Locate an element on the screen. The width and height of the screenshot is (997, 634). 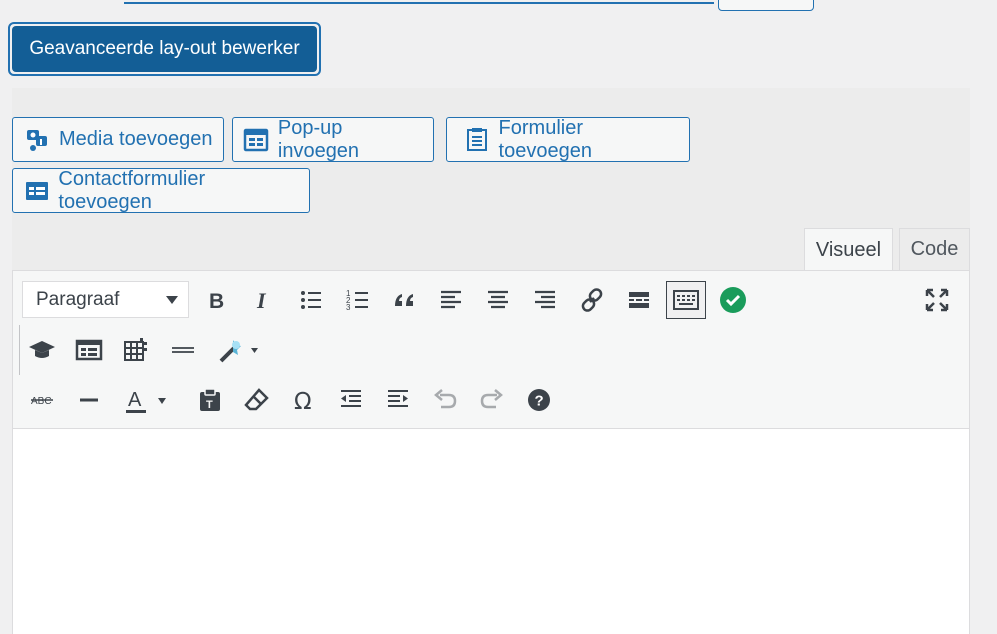
toolbar-toggle-icon is located at coordinates (686, 300).